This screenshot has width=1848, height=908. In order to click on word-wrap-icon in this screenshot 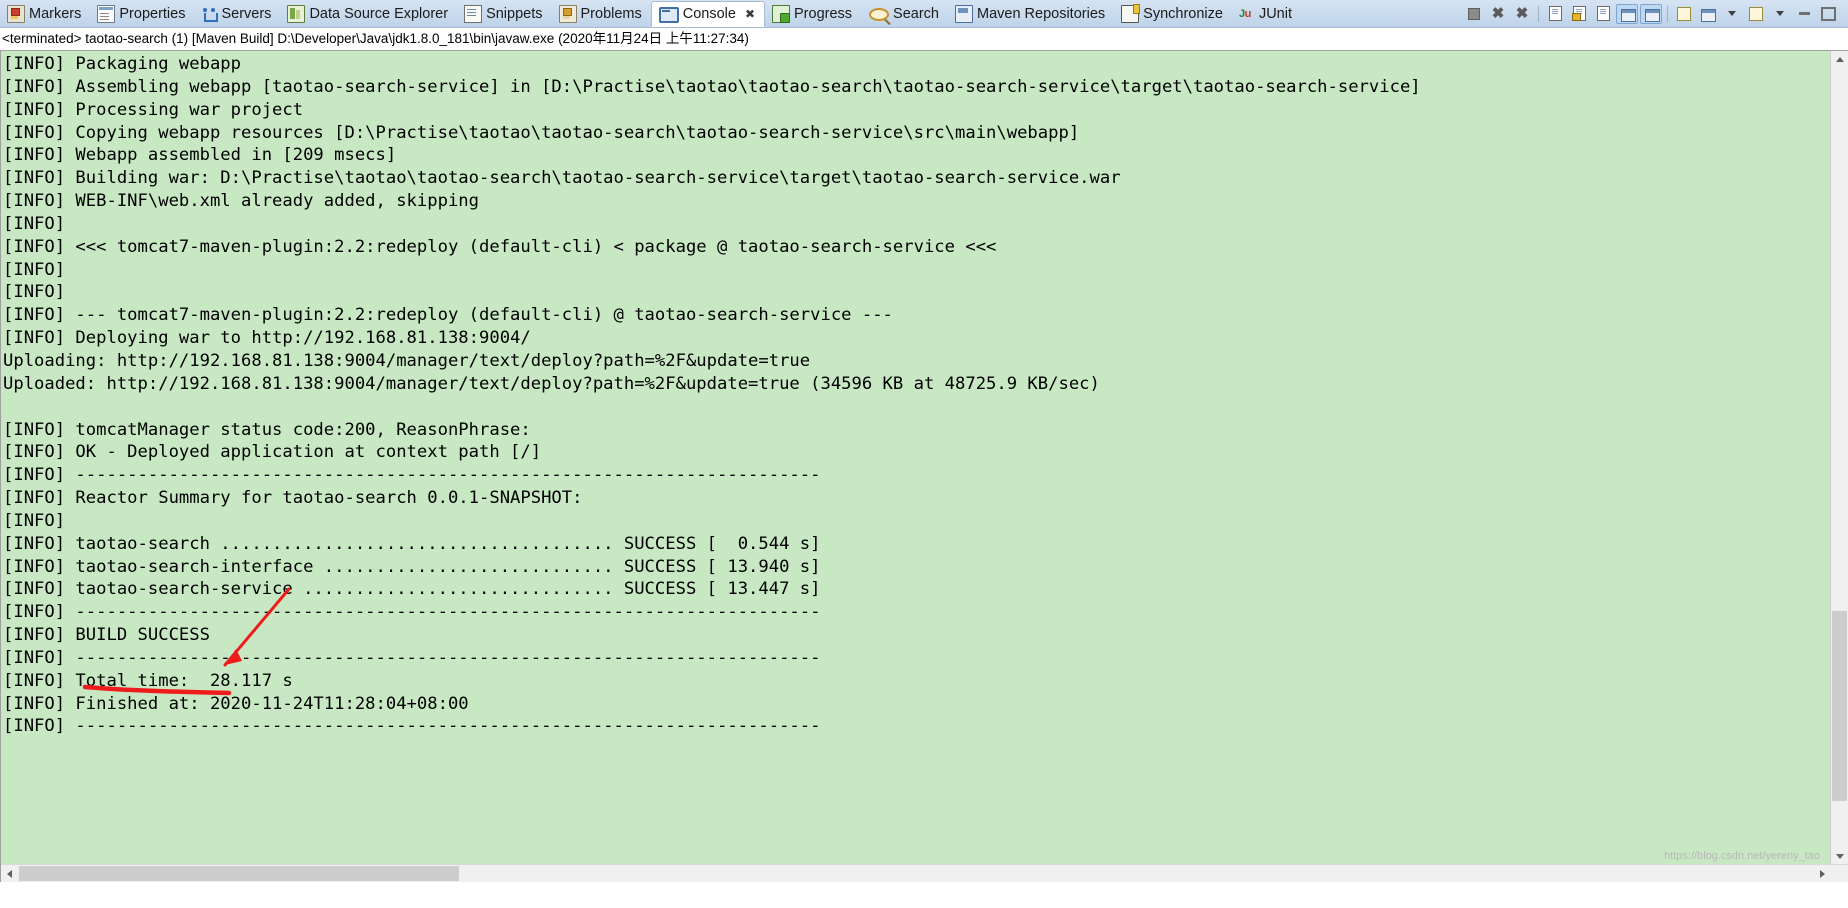, I will do `click(1603, 14)`.